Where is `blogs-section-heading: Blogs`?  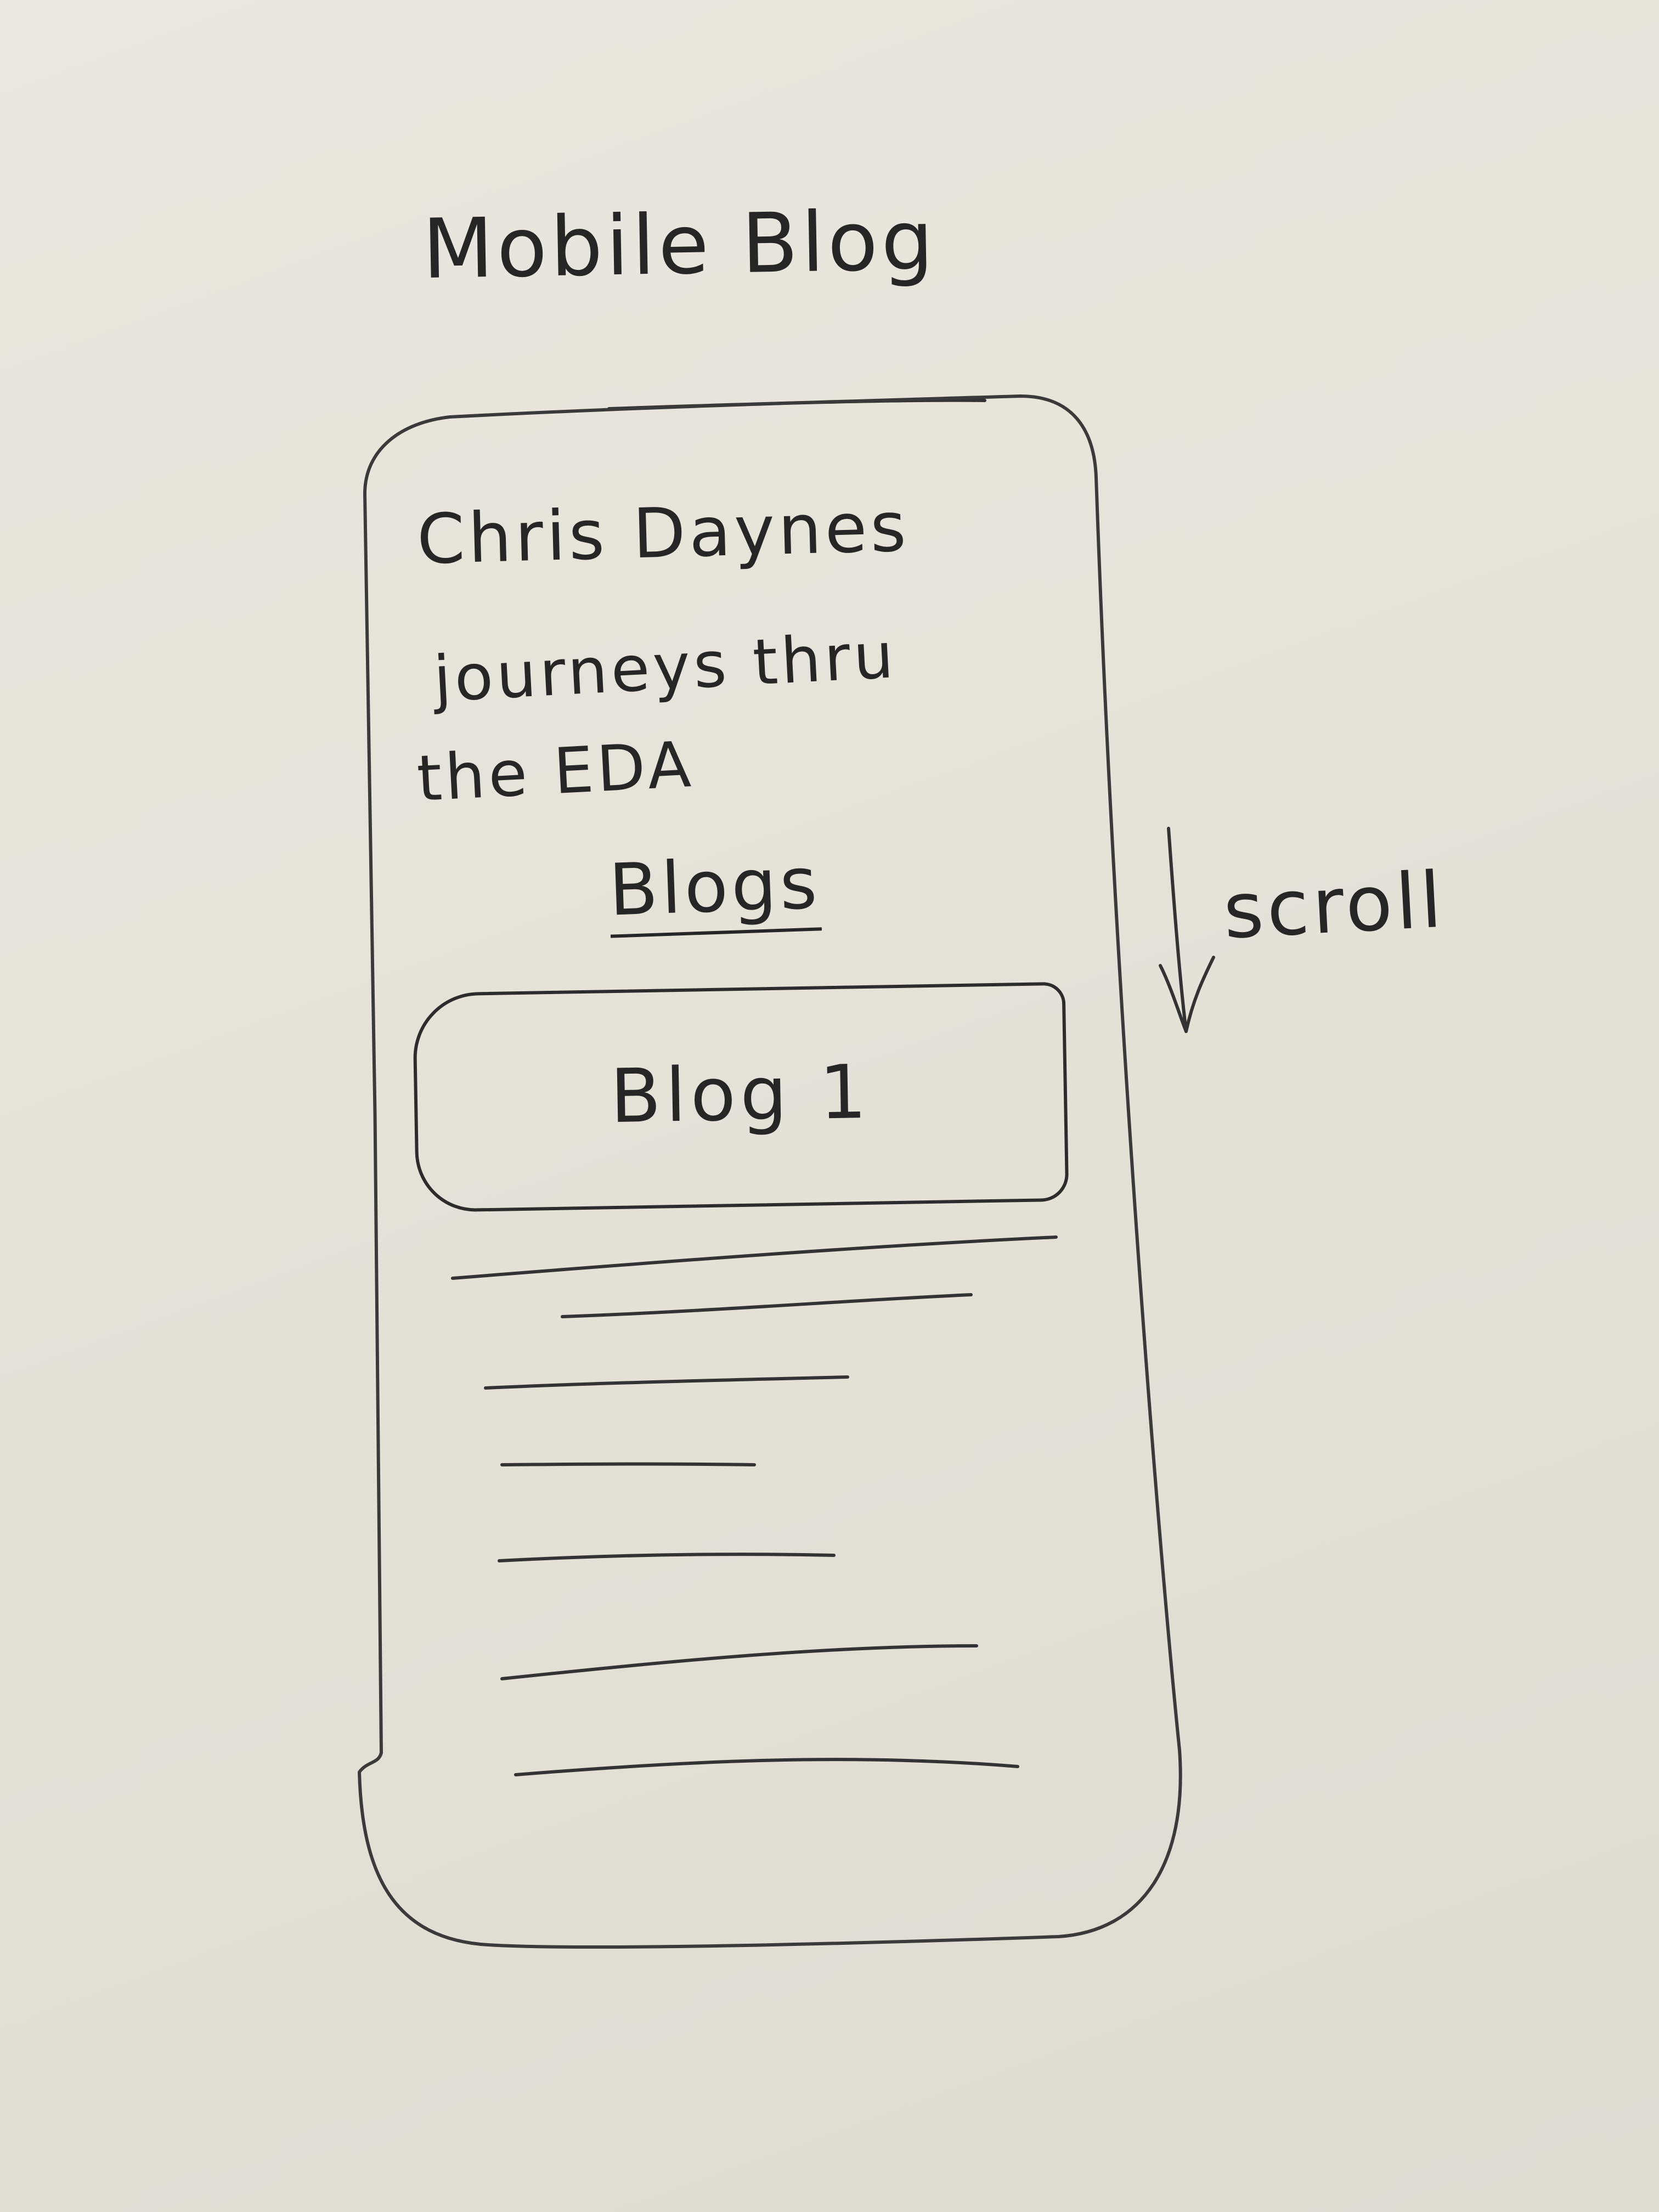
blogs-section-heading: Blogs is located at coordinates (714, 886).